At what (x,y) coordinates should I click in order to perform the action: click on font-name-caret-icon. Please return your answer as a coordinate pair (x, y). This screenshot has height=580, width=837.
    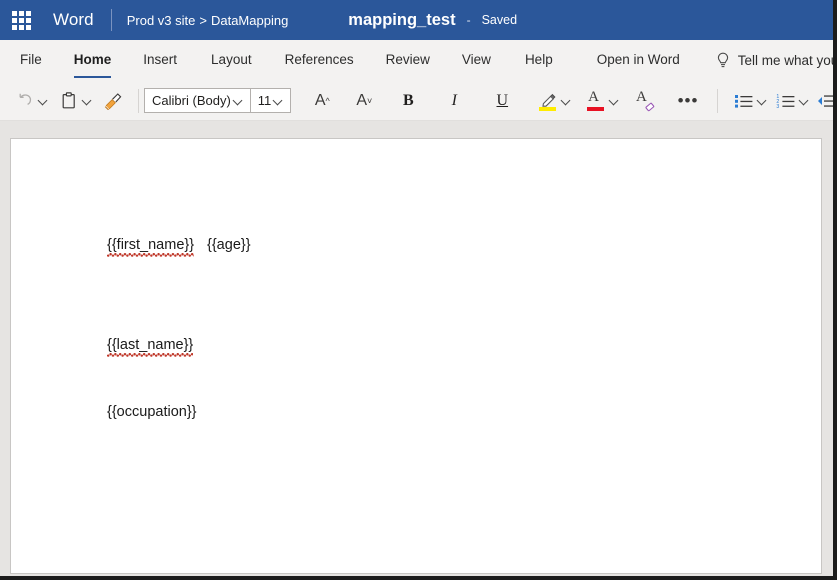
    Looking at the image, I should click on (238, 100).